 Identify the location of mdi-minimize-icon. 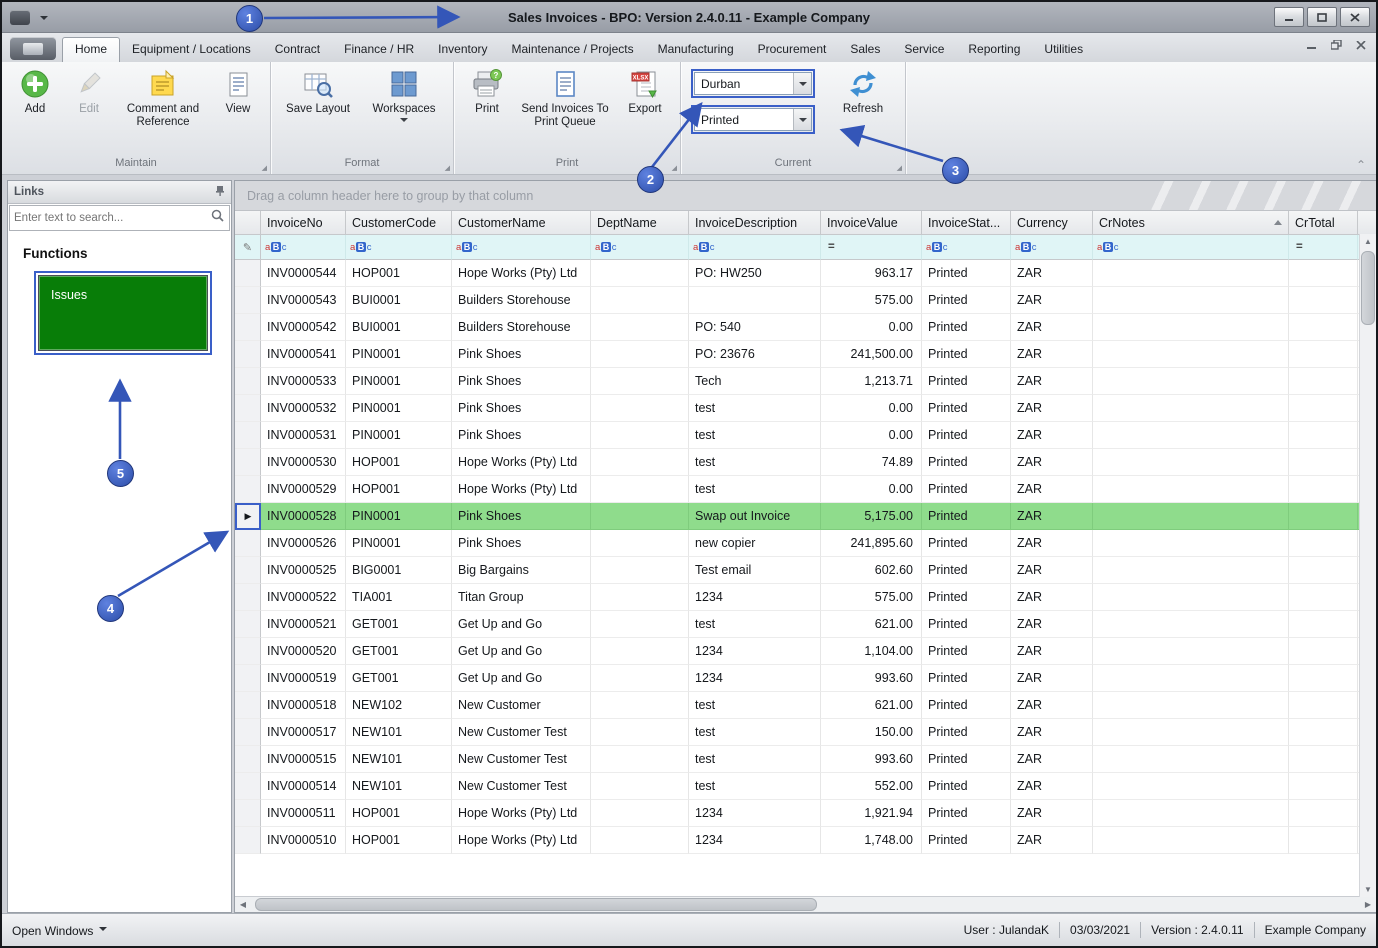
(1312, 45).